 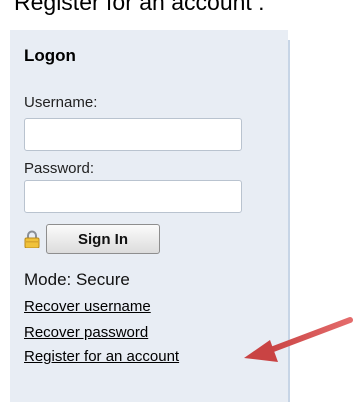 What do you see at coordinates (32, 239) in the screenshot?
I see `lock-icon` at bounding box center [32, 239].